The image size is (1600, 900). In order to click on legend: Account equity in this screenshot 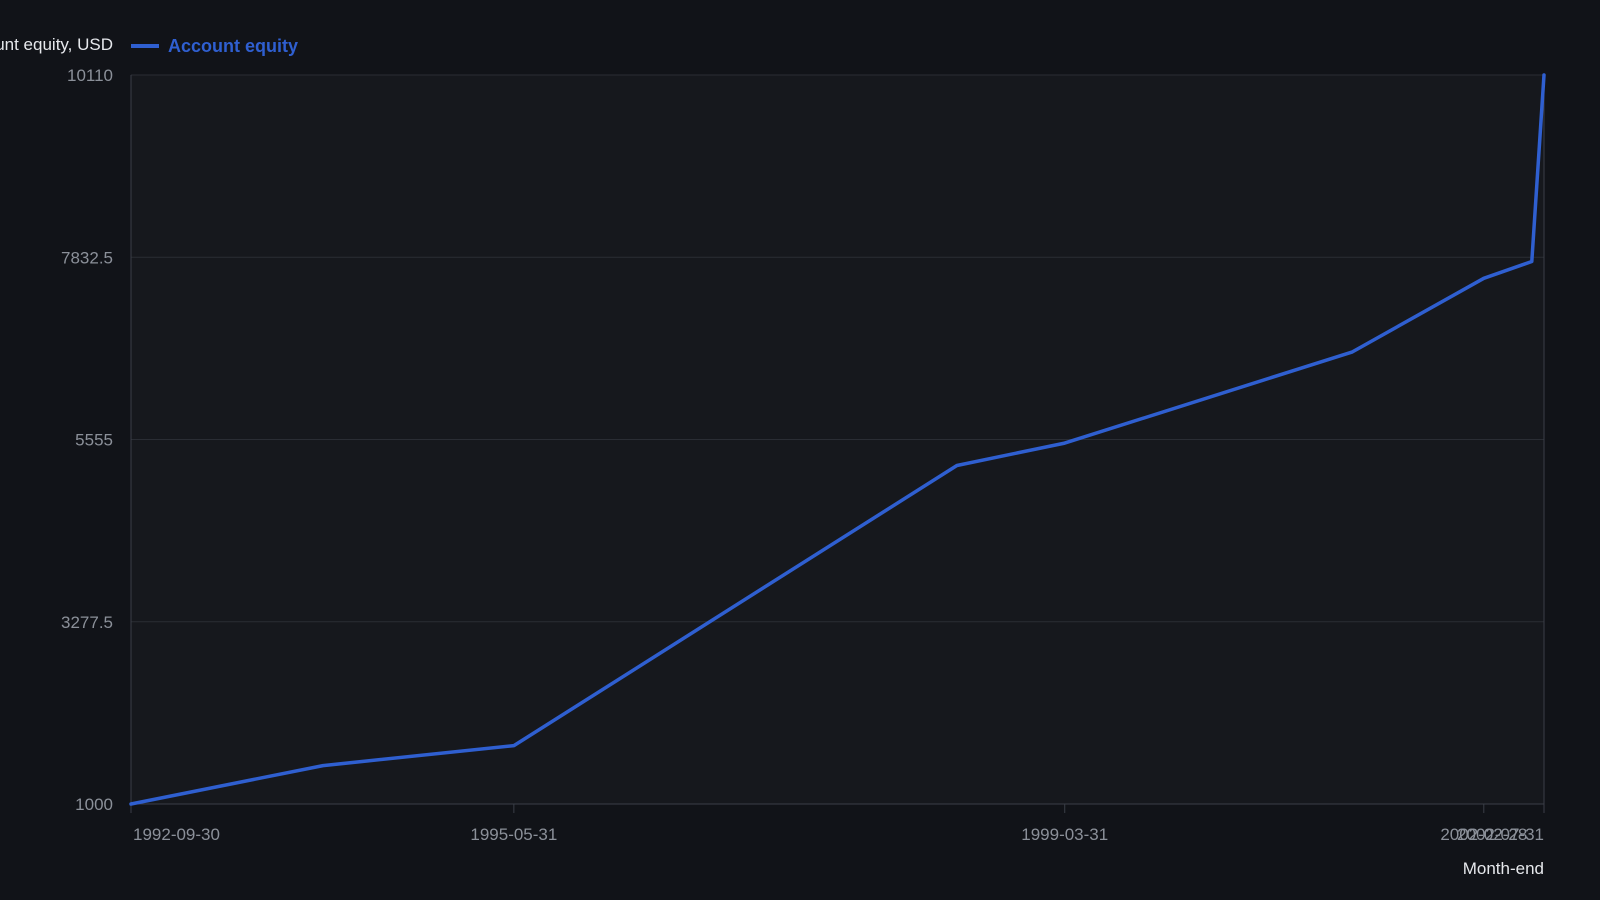, I will do `click(214, 46)`.